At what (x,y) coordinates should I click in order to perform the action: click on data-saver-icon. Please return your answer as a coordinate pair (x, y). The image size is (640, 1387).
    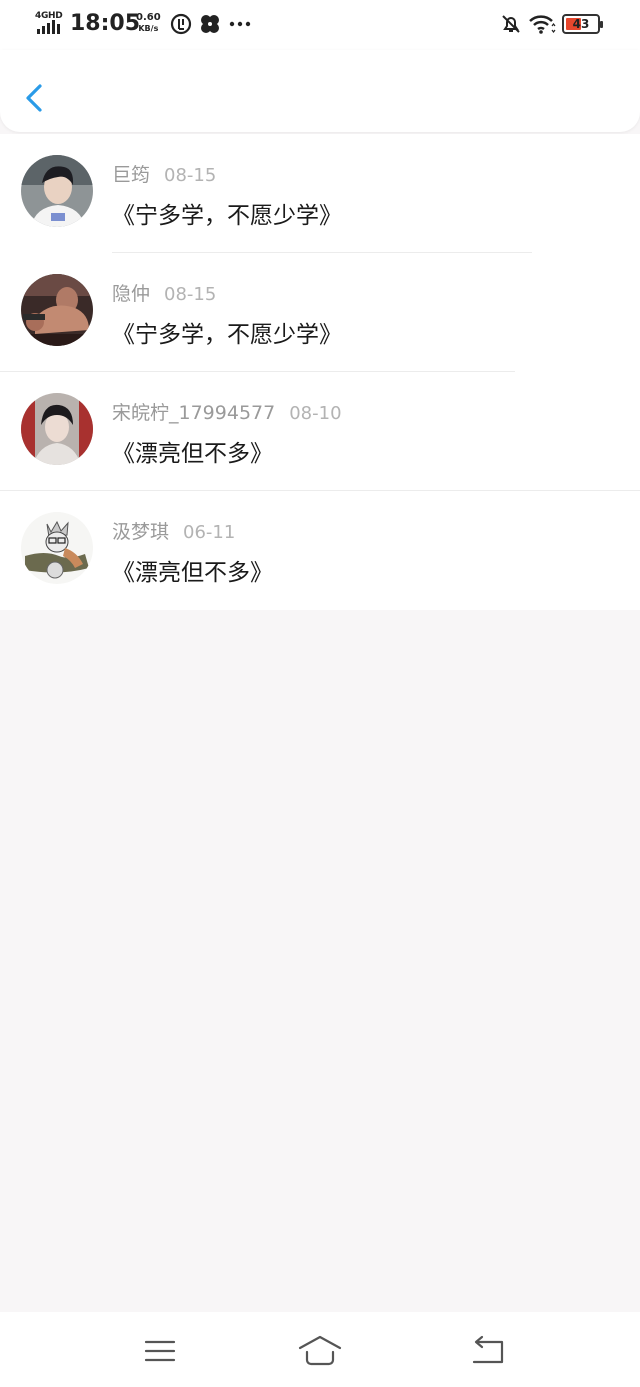
    Looking at the image, I should click on (181, 24).